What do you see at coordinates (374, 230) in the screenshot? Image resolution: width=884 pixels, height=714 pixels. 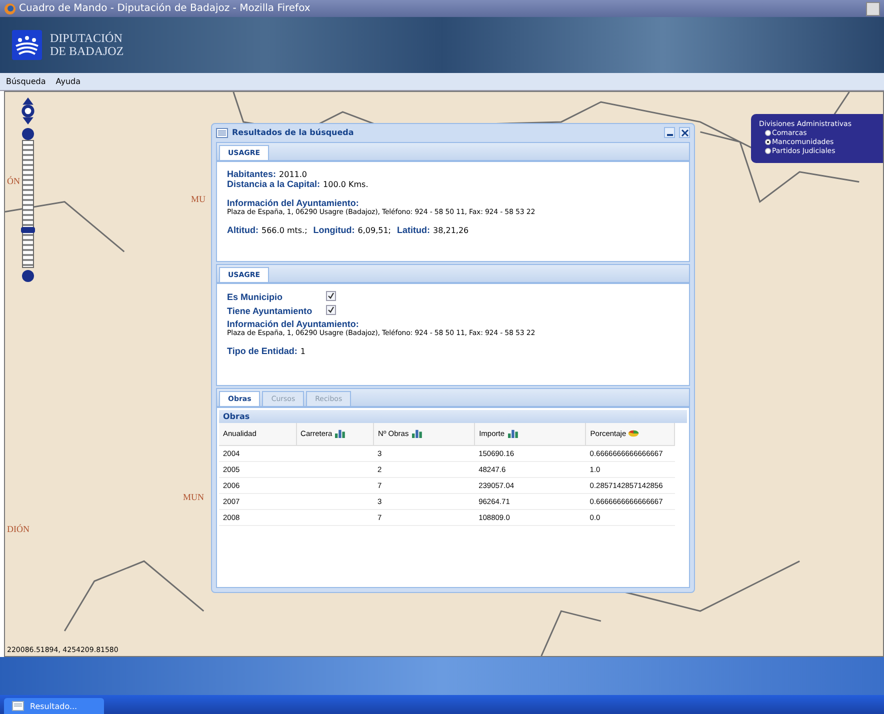 I see `field-value: 6,09,51;` at bounding box center [374, 230].